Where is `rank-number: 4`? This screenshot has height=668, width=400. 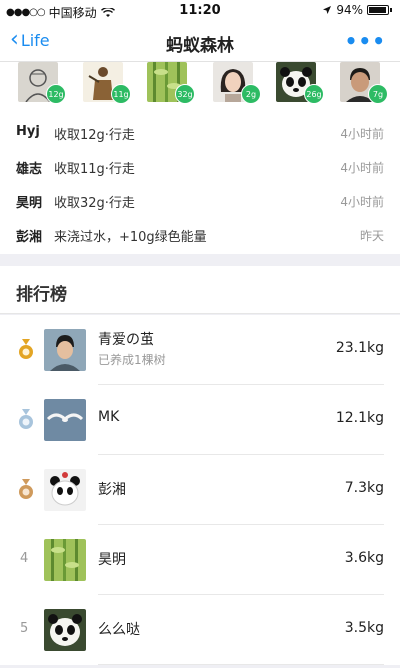
rank-number: 4 is located at coordinates (24, 558).